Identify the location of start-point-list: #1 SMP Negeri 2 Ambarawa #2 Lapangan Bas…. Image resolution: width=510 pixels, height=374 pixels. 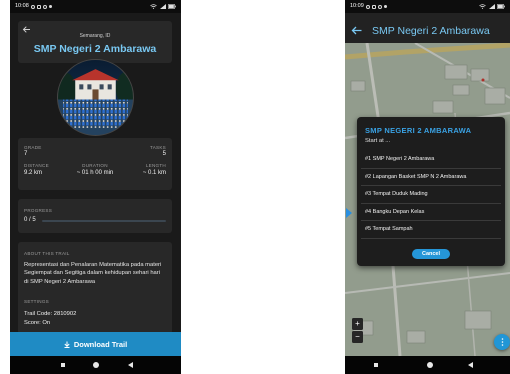
(431, 195).